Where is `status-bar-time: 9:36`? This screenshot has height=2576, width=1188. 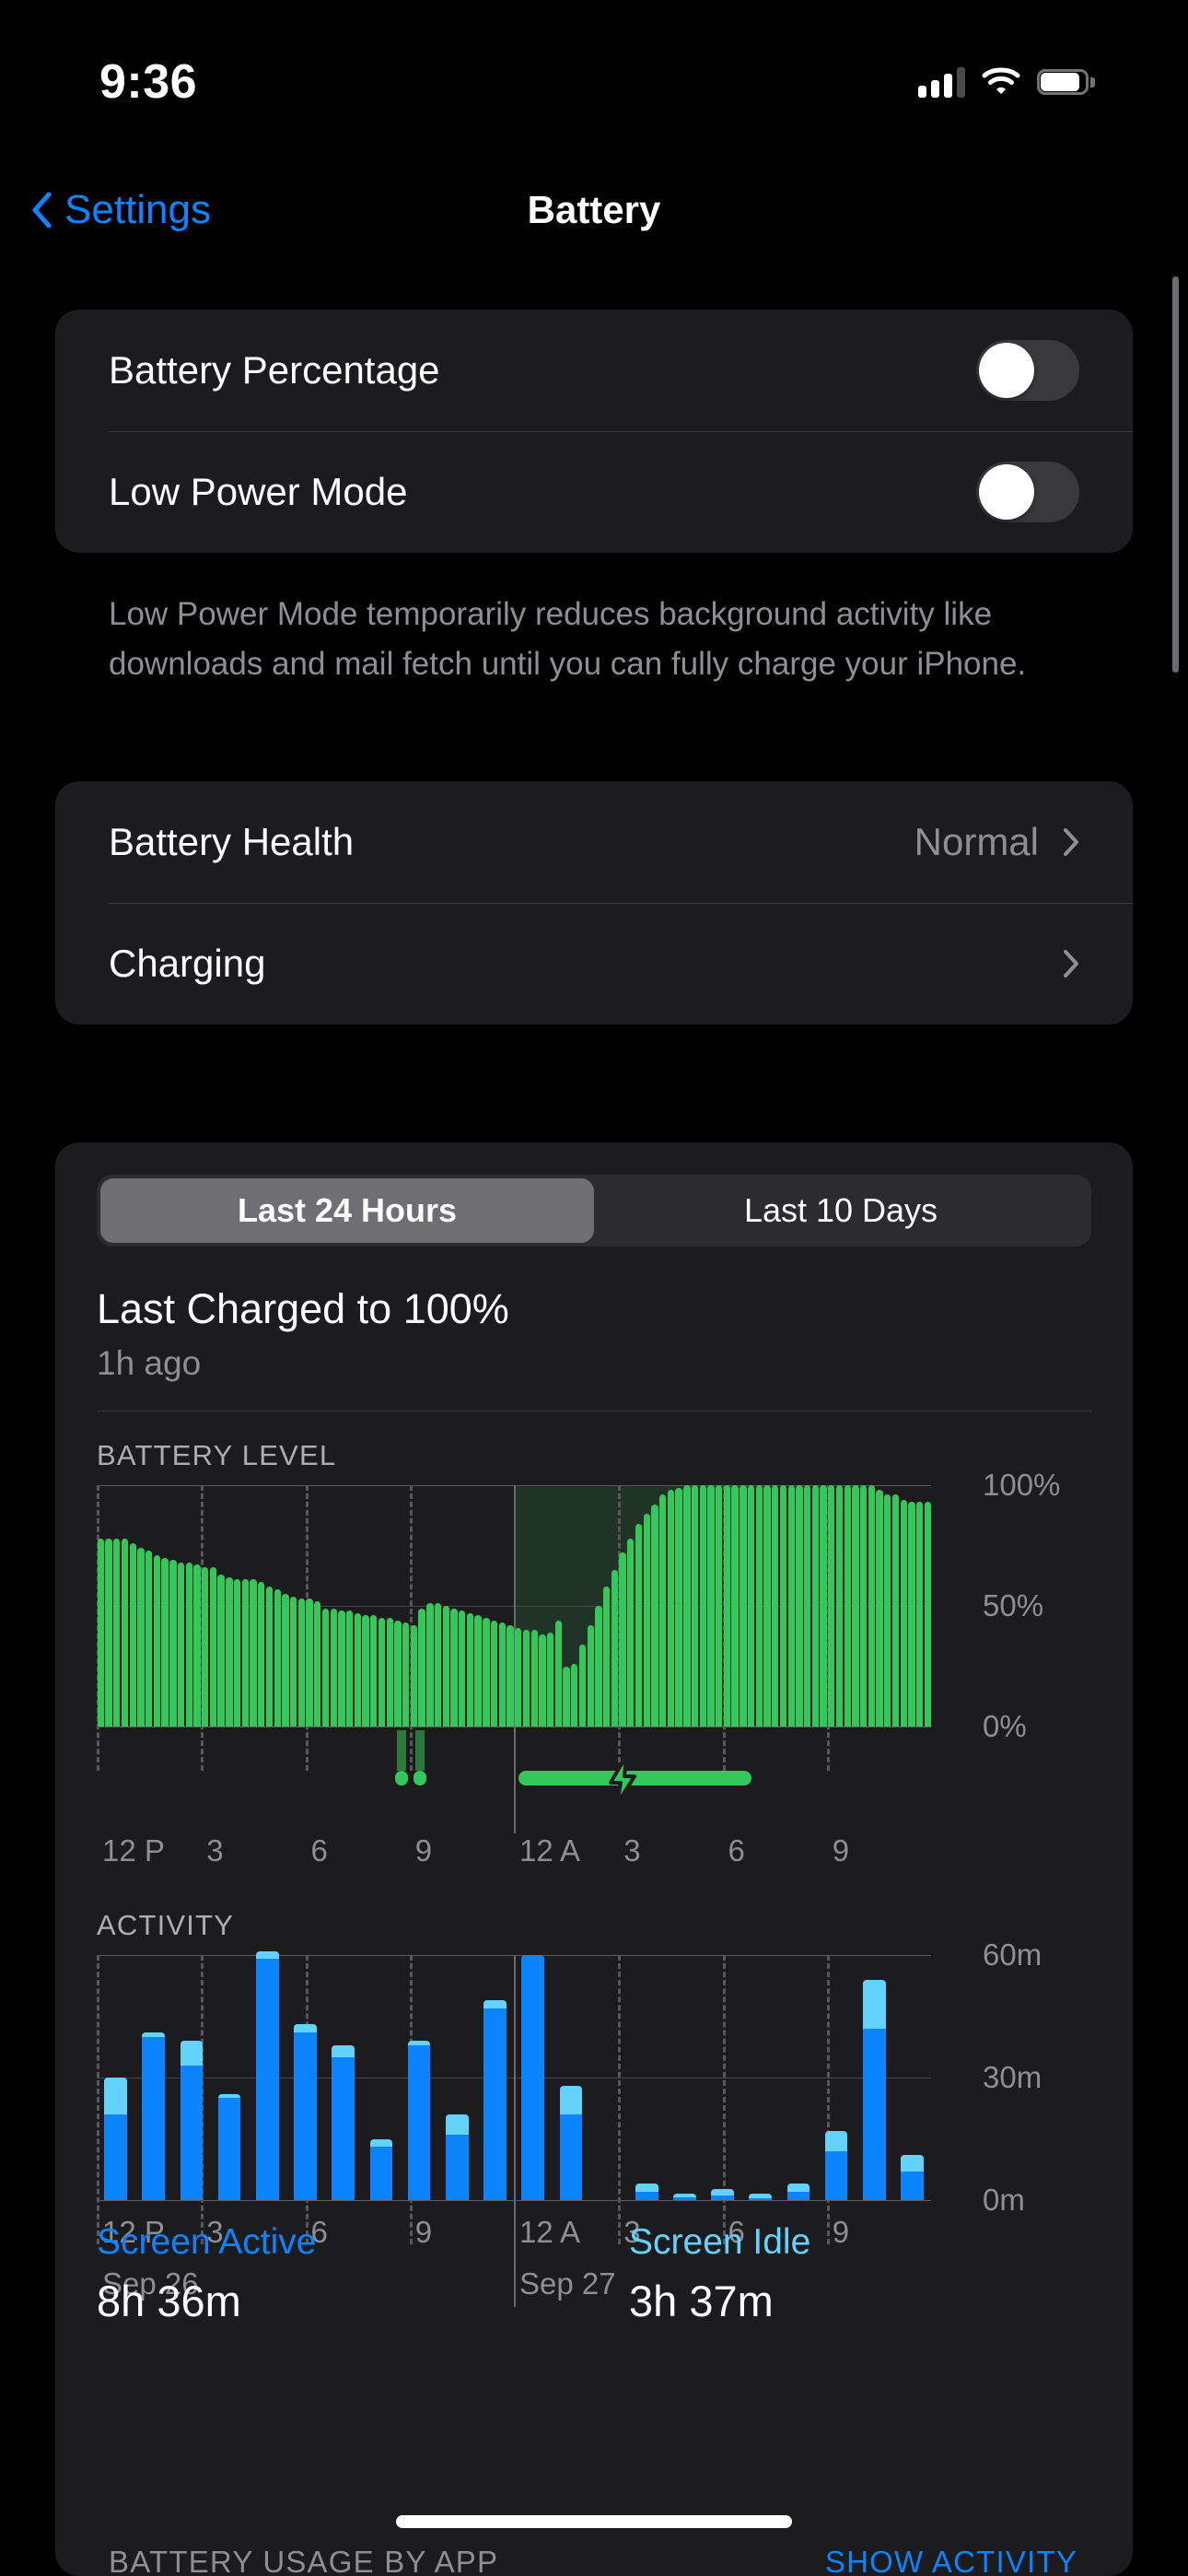
status-bar-time: 9:36 is located at coordinates (148, 82).